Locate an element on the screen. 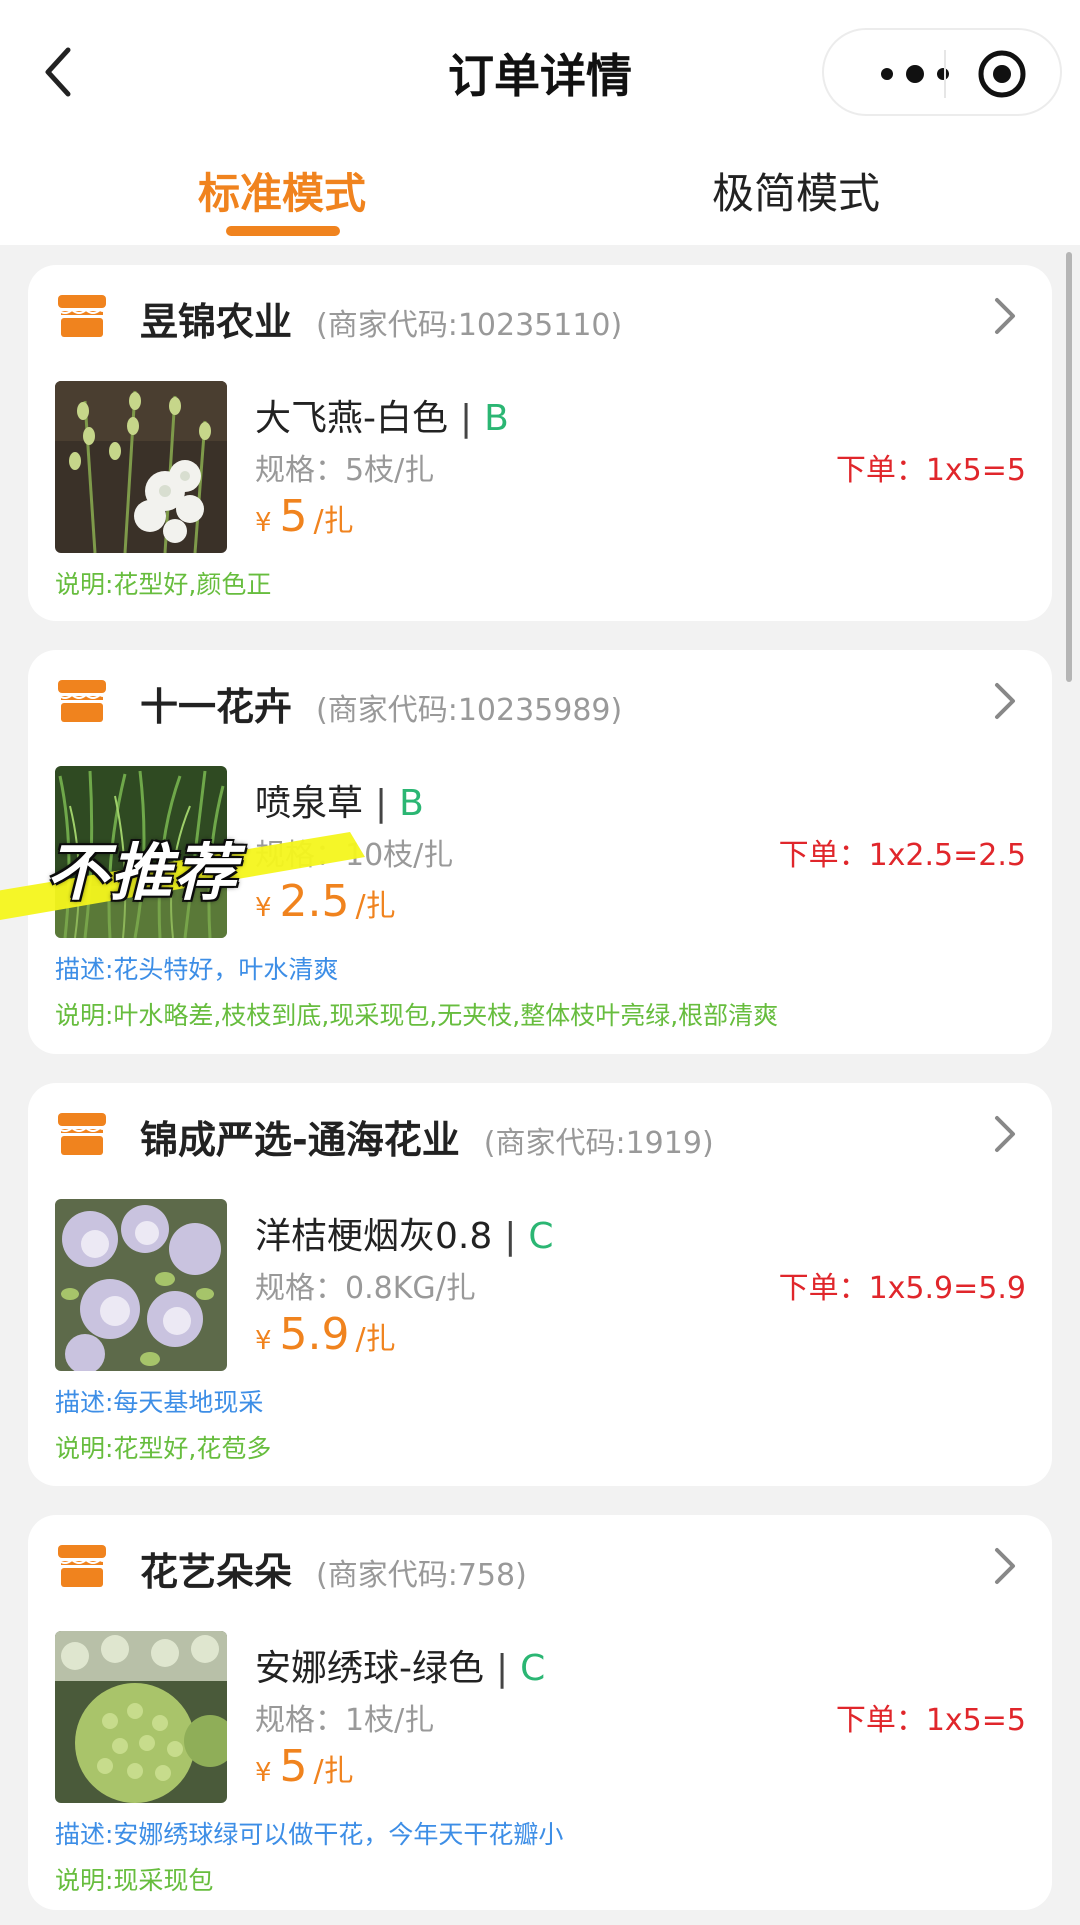 The height and width of the screenshot is (1925, 1080). description-text: 描述:安娜绣球绿可以做干花，今年天干花瓣小 is located at coordinates (309, 1834).